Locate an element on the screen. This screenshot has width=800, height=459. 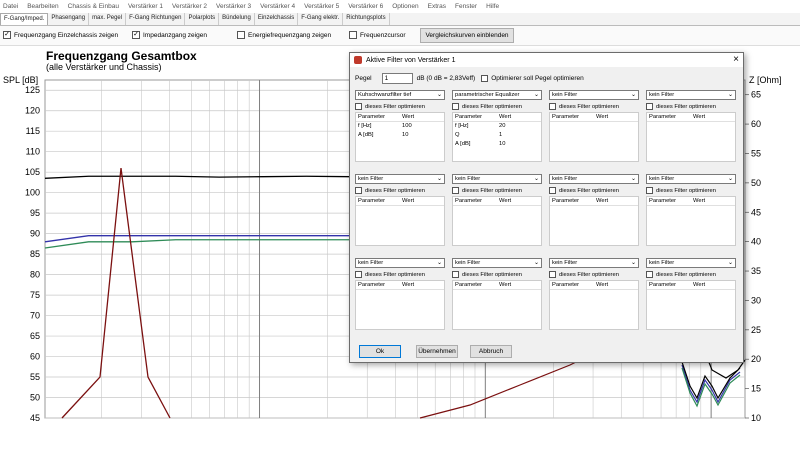
y-axis-label-left: SPL [dB] is located at coordinates (21, 80).